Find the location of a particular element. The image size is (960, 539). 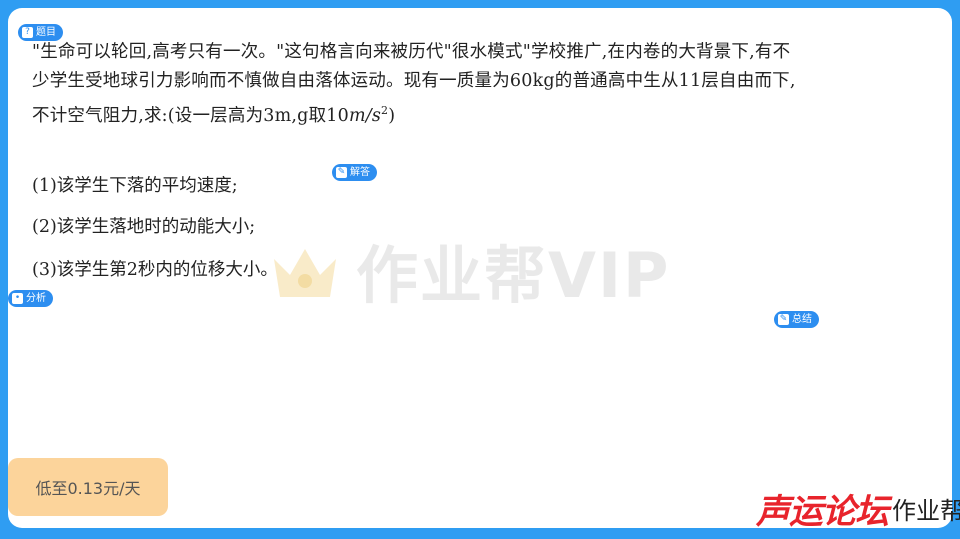

question-line-3: 不计空气阻力,求:(设一层高为3m,g取10m/s2) is located at coordinates (482, 113).